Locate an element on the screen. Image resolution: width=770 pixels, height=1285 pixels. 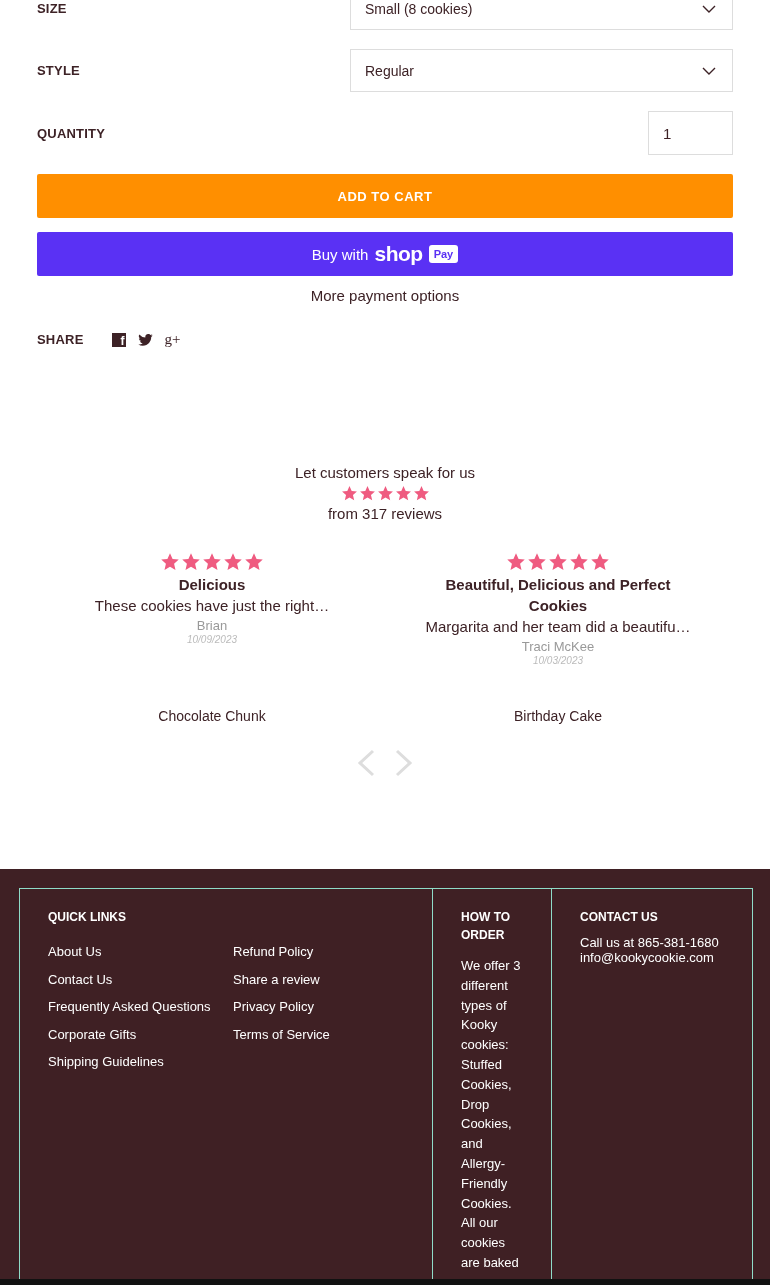
review-author: Brian is located at coordinates (212, 626).